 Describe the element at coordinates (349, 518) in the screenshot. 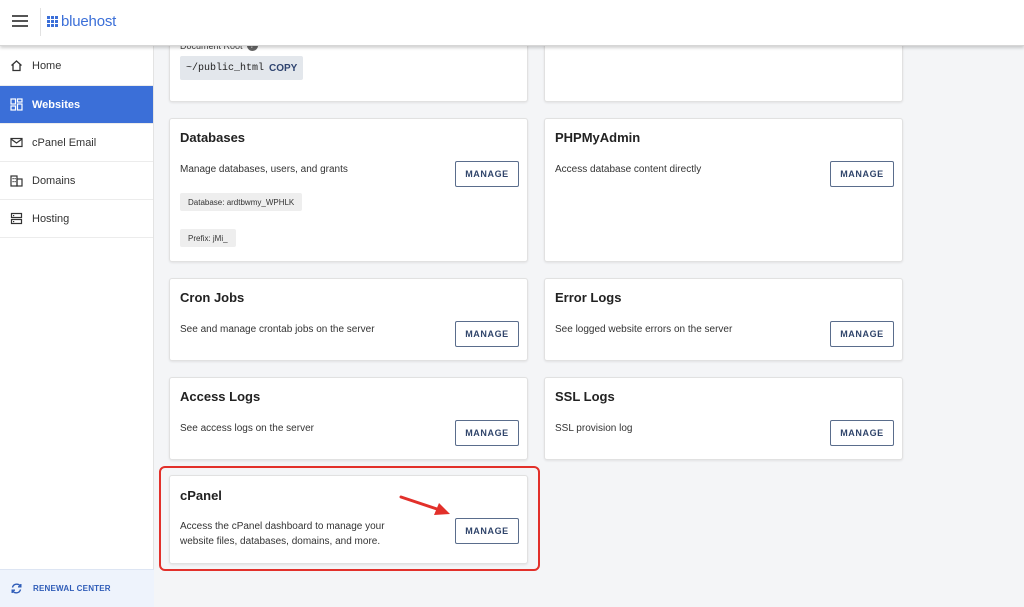

I see `highlight-box` at that location.